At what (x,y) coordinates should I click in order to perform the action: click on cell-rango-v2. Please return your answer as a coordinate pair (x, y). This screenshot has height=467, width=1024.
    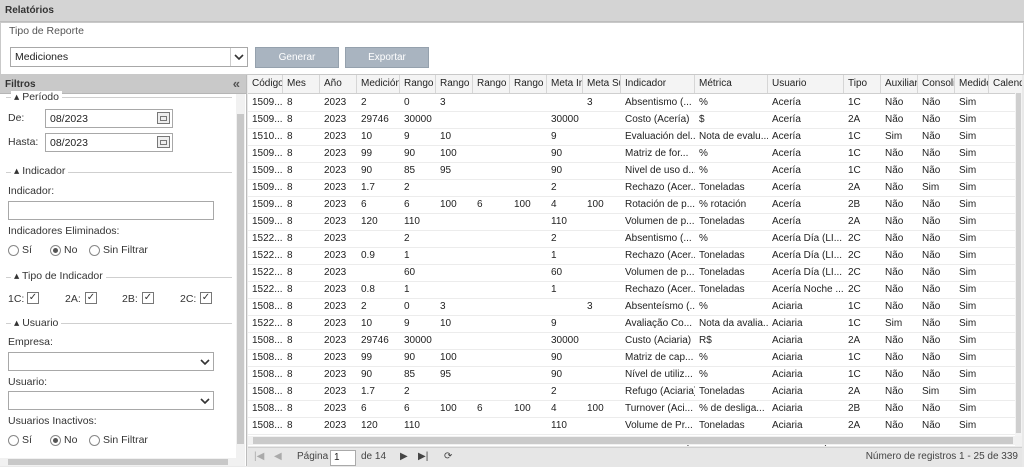
    Looking at the image, I should click on (454, 340).